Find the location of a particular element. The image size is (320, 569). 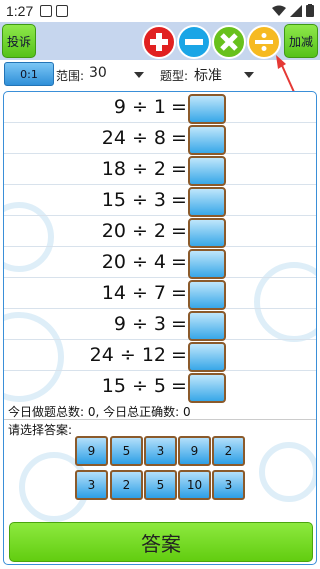

status-time: 1:27 is located at coordinates (20, 11).